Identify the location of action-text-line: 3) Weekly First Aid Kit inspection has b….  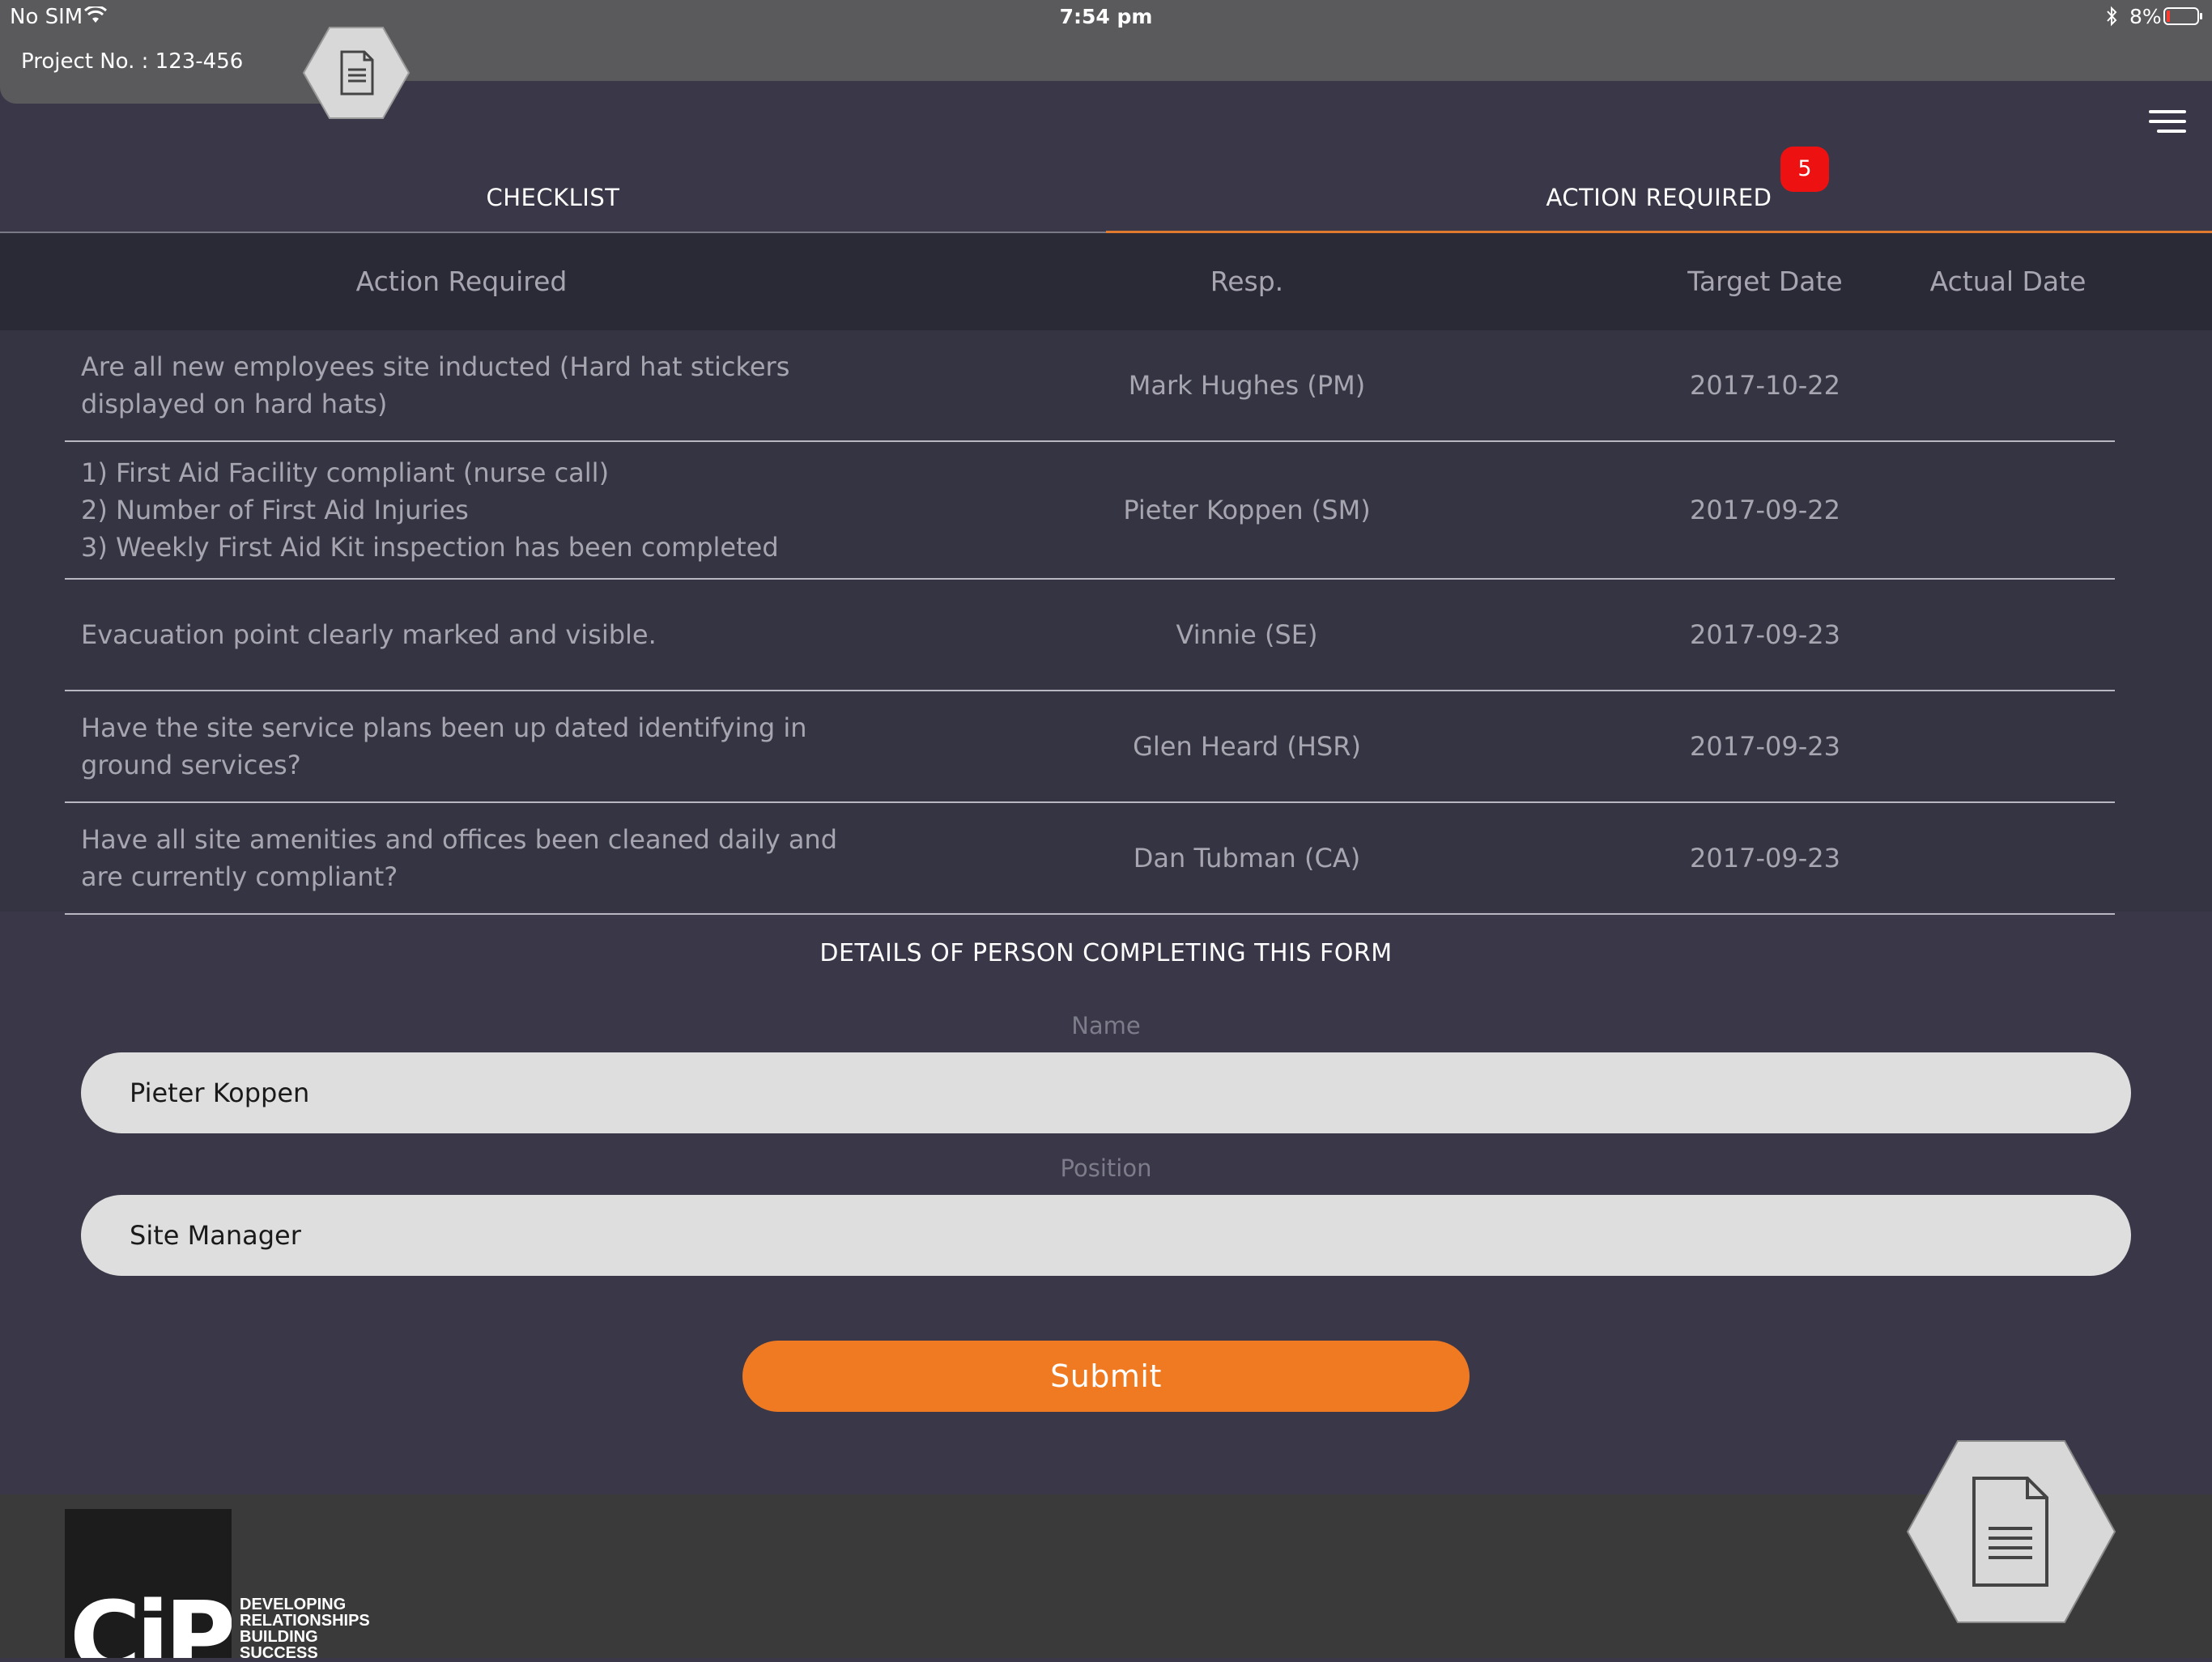
(430, 547).